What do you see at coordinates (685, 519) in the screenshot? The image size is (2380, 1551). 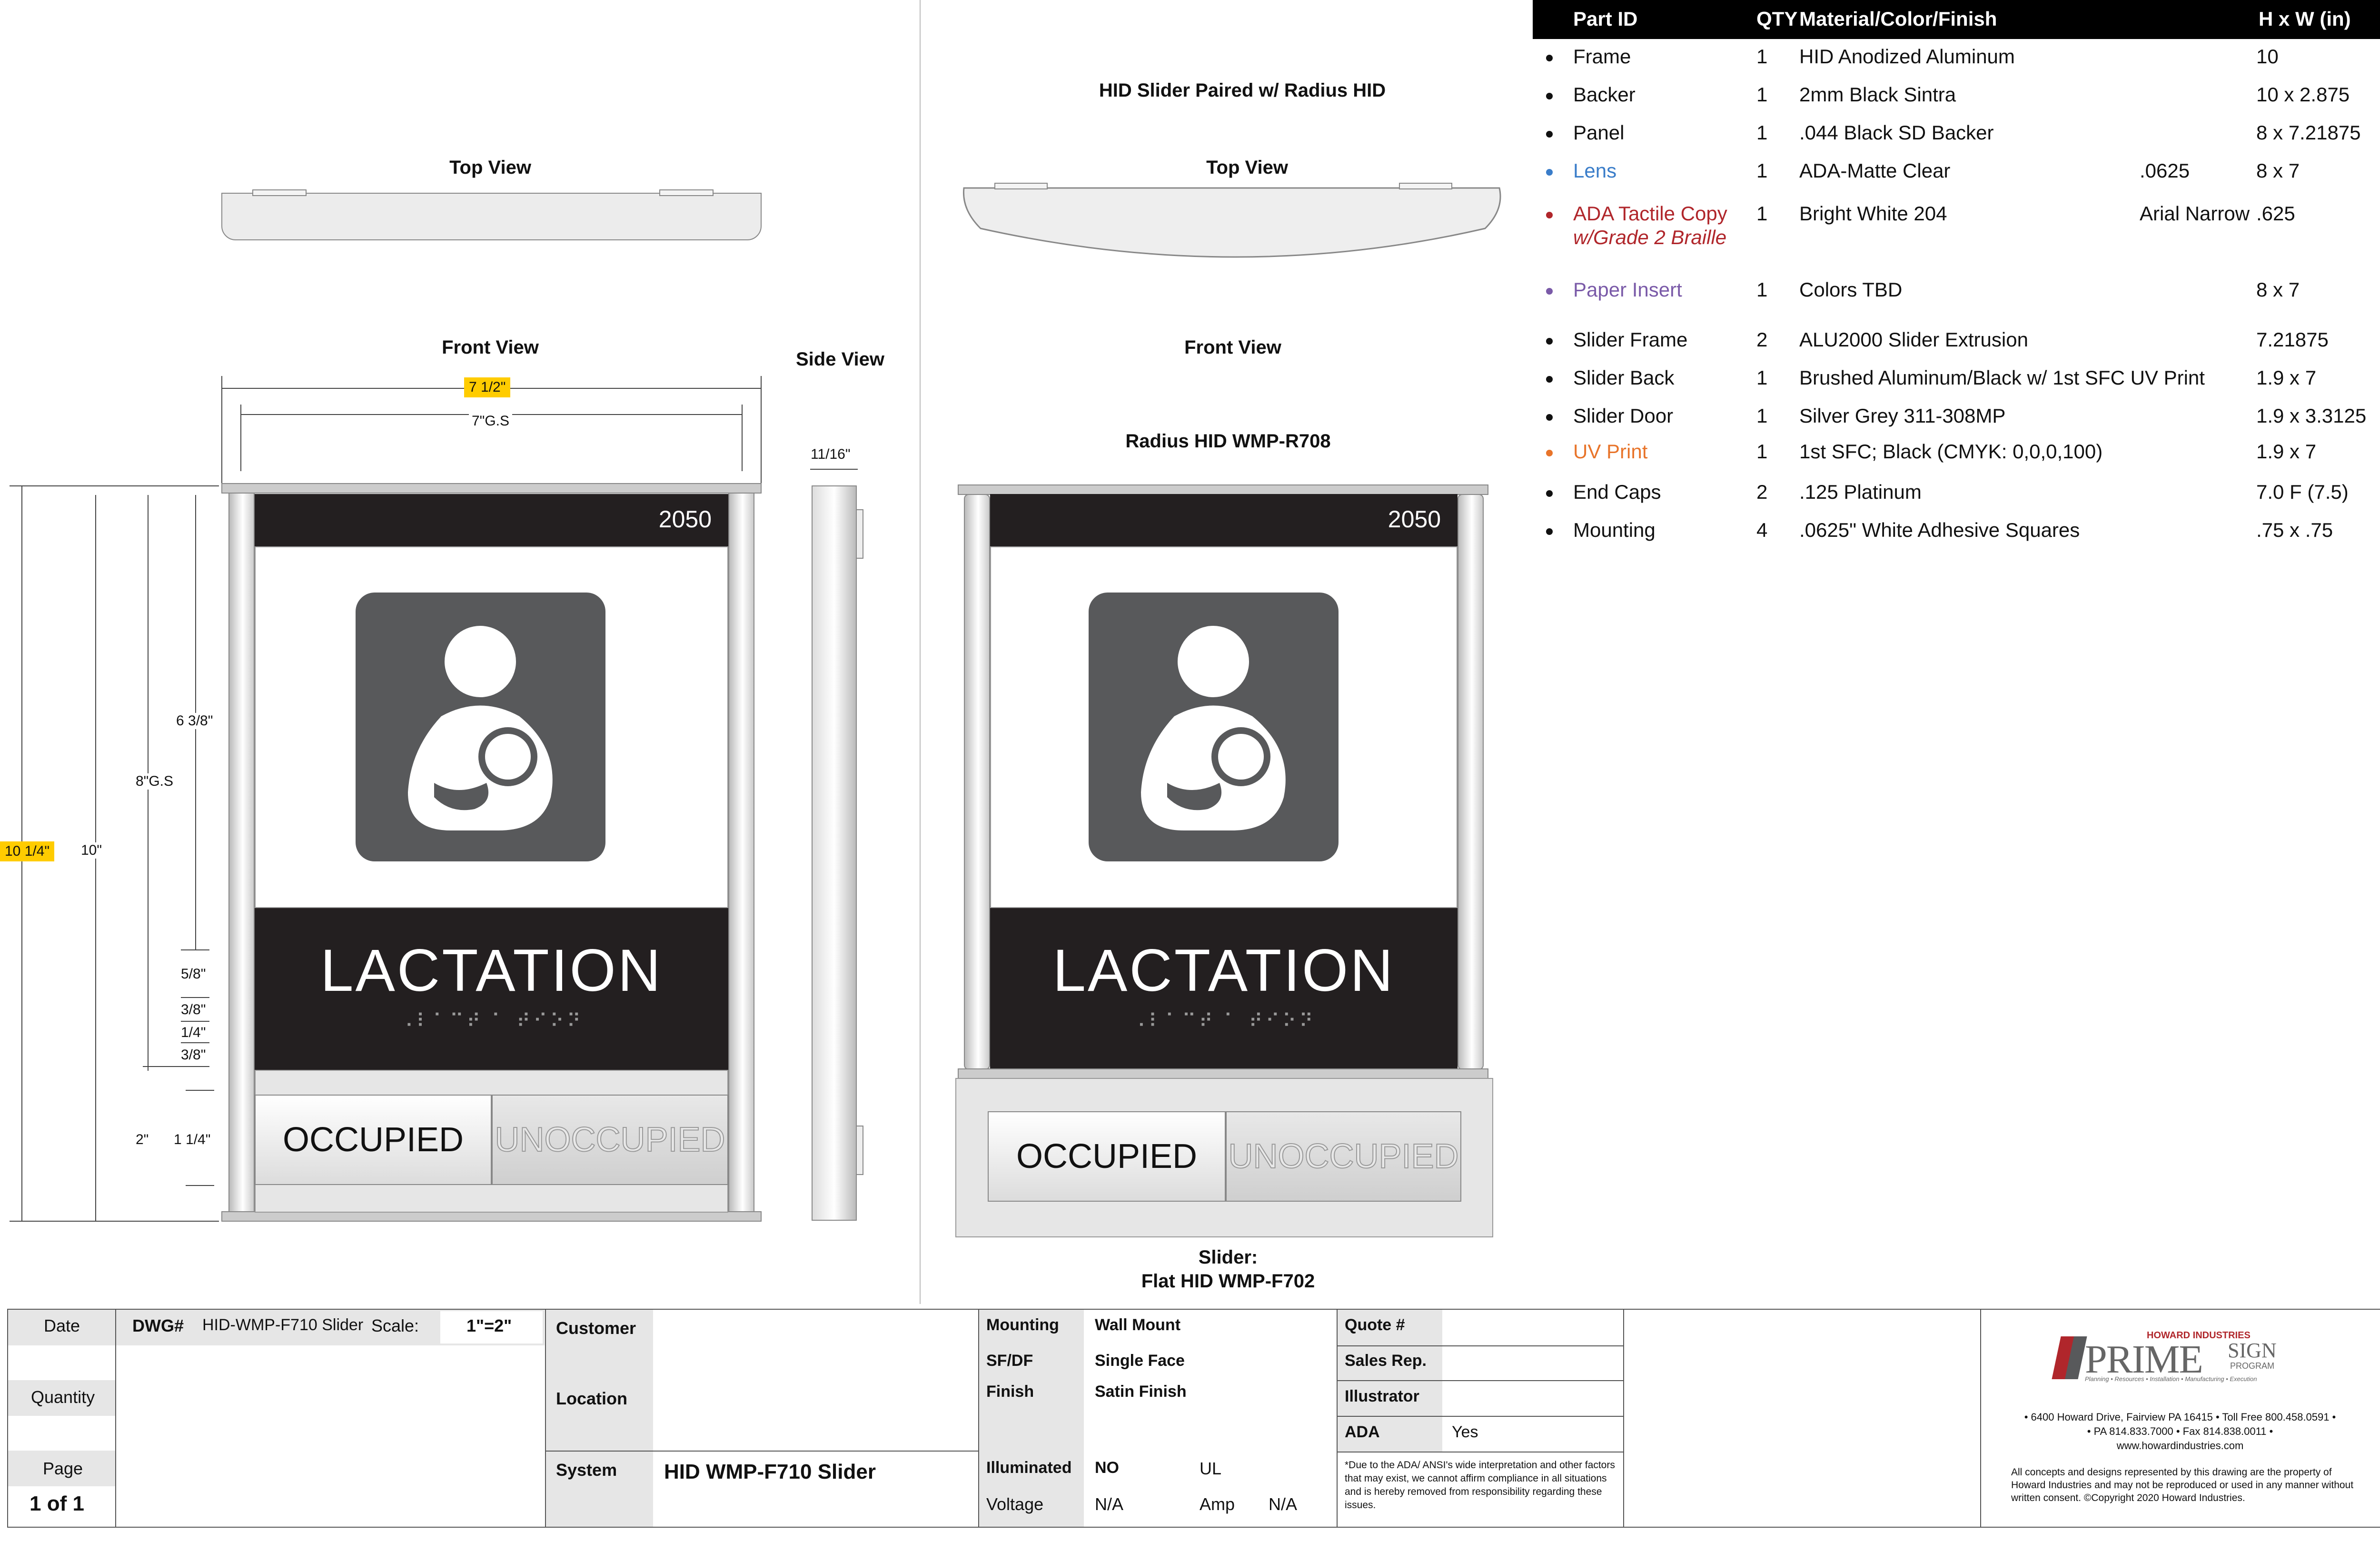 I see `room-number: 2050` at bounding box center [685, 519].